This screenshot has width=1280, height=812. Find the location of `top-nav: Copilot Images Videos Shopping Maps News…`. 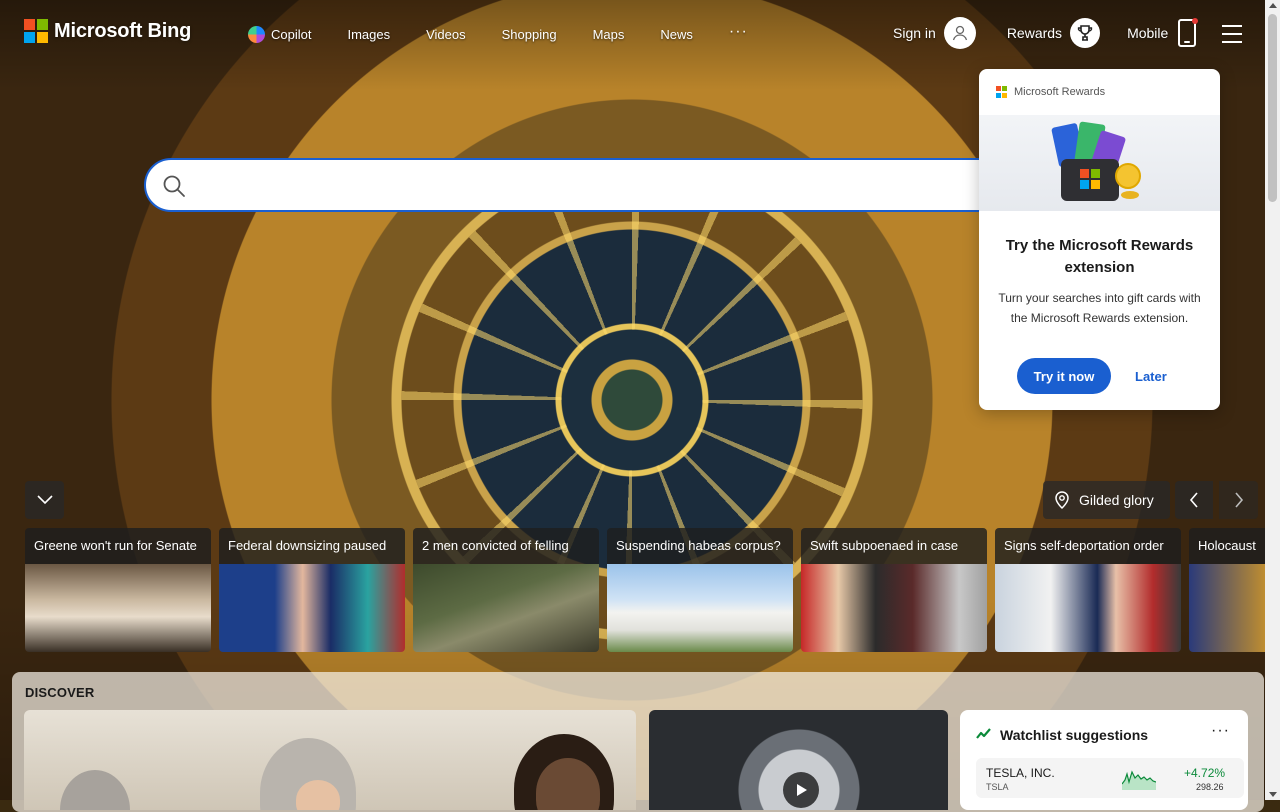

top-nav: Copilot Images Videos Shopping Maps News… is located at coordinates (516, 33).